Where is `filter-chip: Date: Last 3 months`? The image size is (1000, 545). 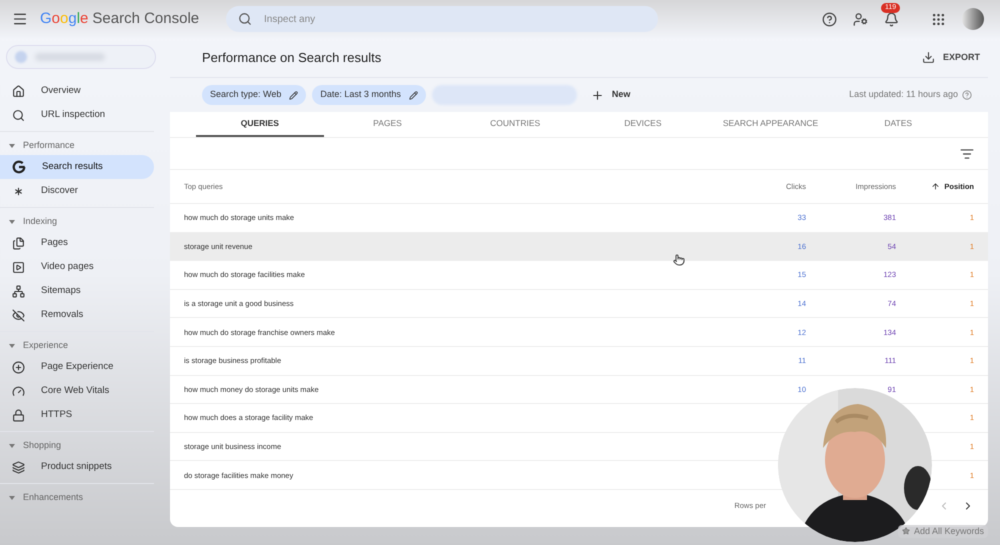 filter-chip: Date: Last 3 months is located at coordinates (369, 95).